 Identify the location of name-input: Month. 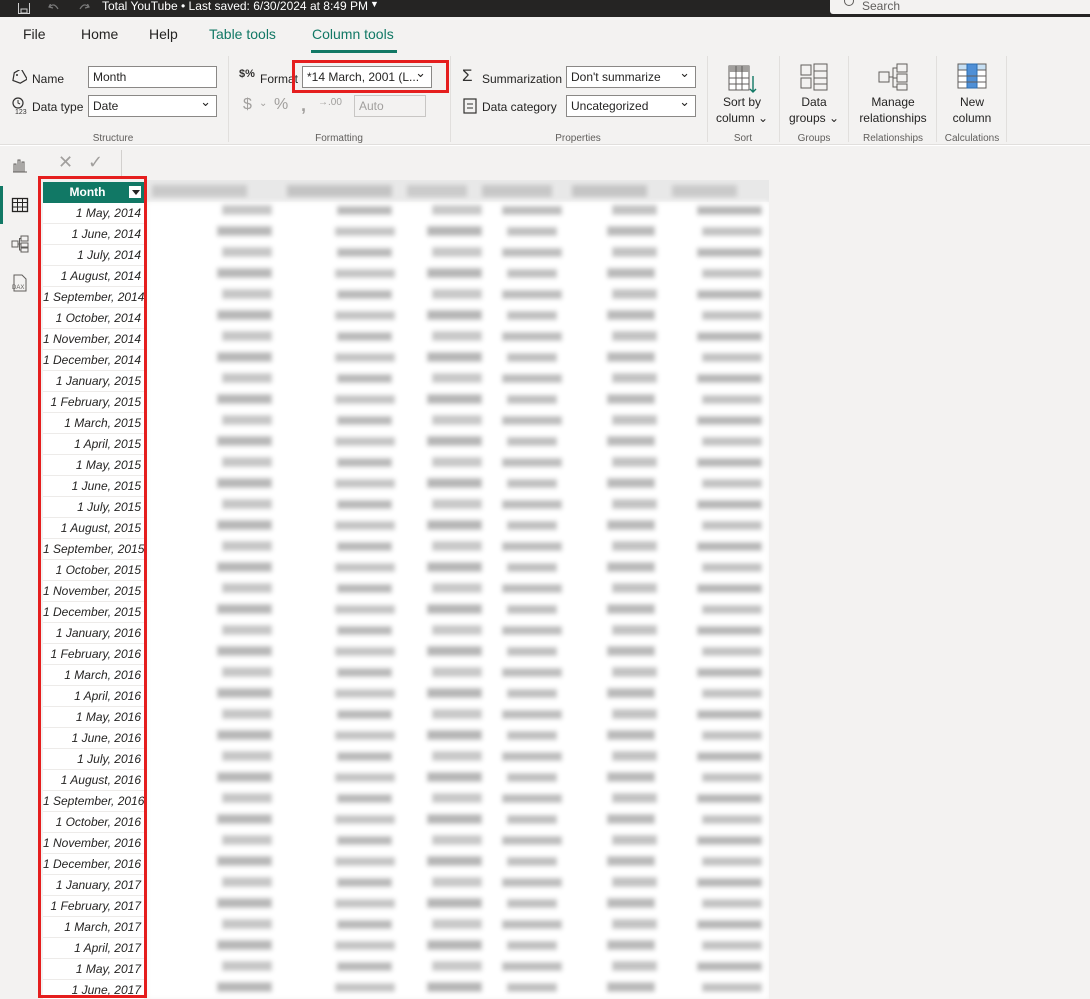
(152, 77).